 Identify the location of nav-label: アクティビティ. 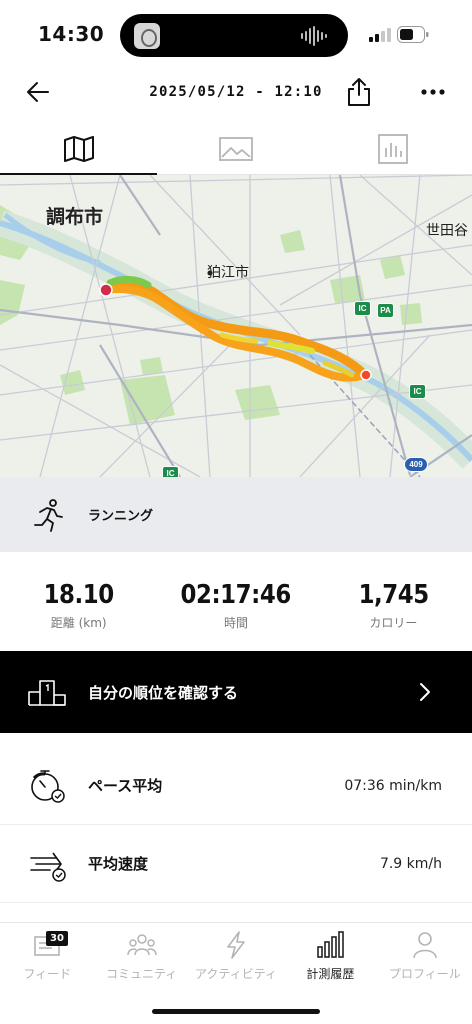
(236, 974).